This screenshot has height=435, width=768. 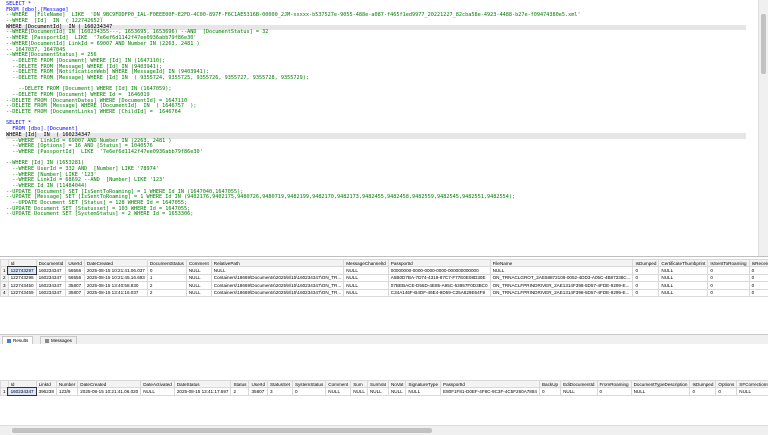 What do you see at coordinates (308, 384) in the screenshot?
I see `column-header: SystemStatus` at bounding box center [308, 384].